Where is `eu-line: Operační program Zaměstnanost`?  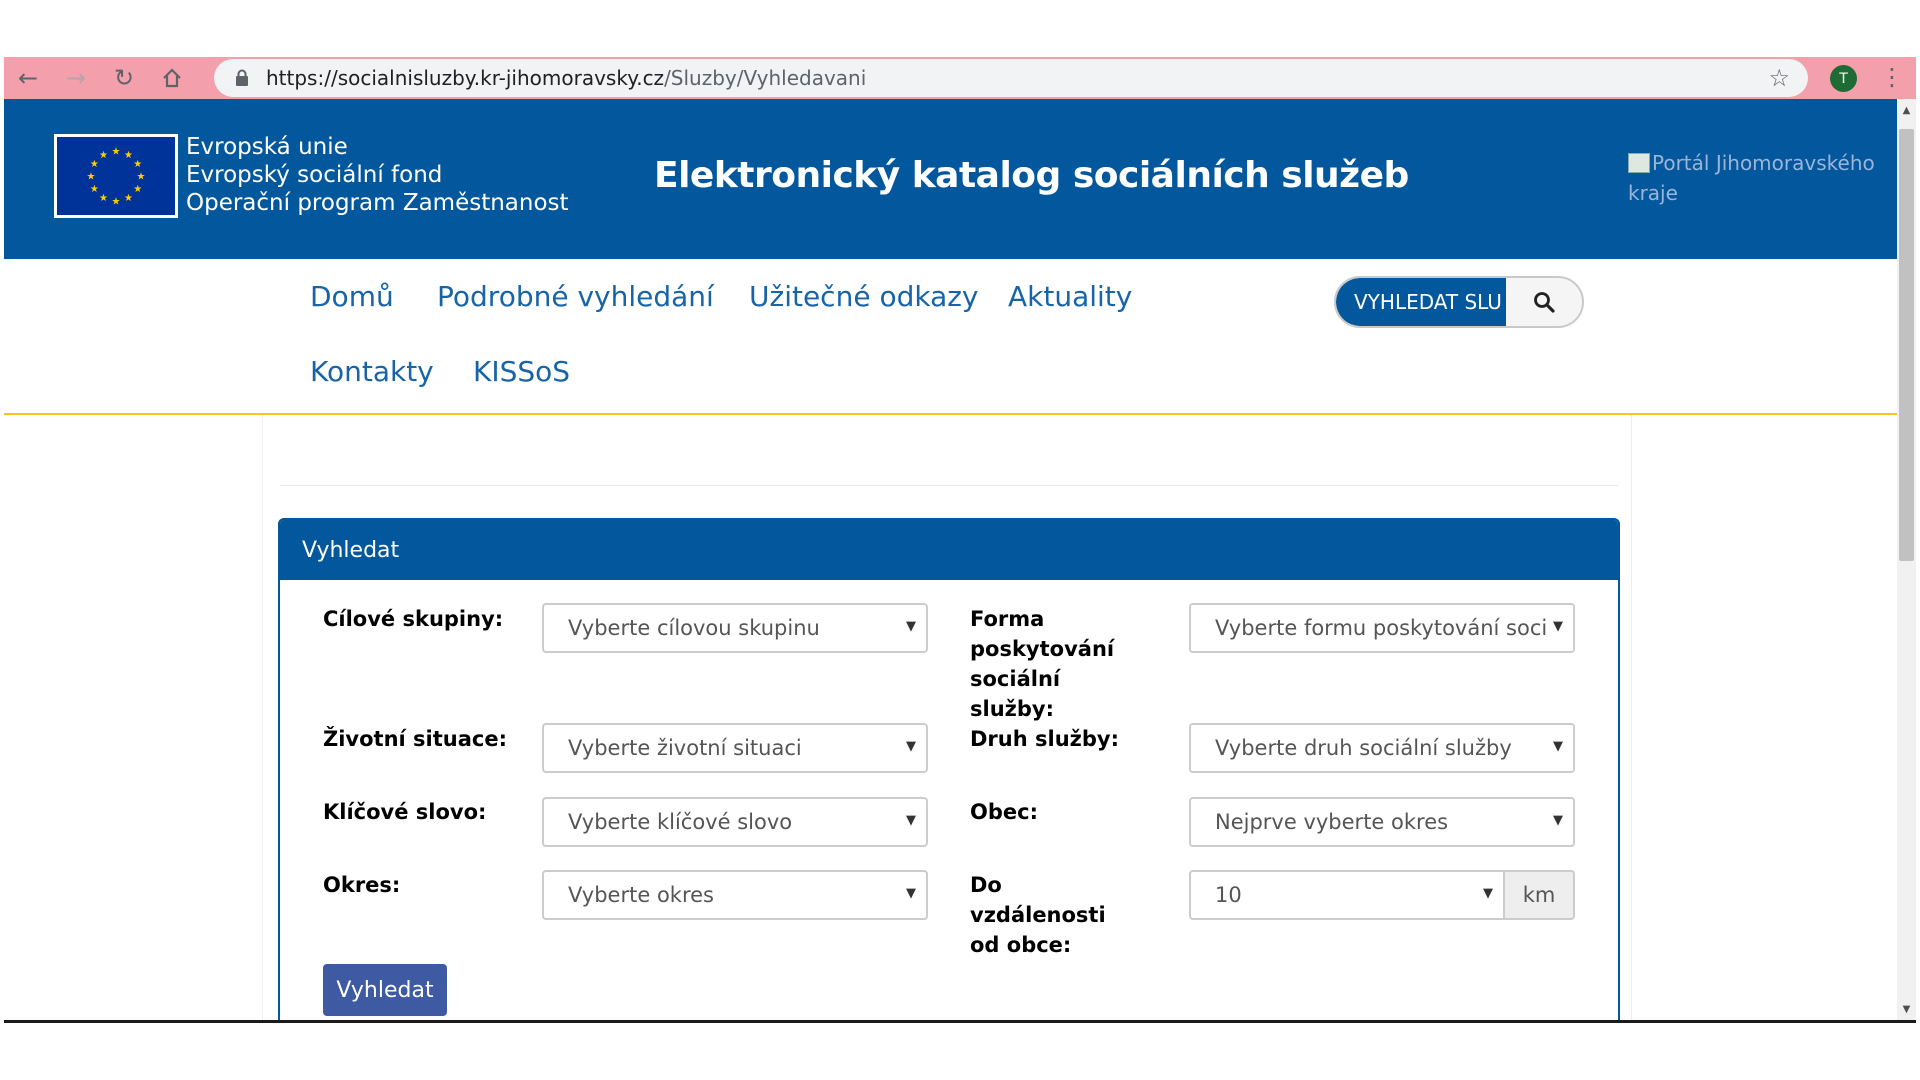 eu-line: Operační program Zaměstnanost is located at coordinates (377, 203).